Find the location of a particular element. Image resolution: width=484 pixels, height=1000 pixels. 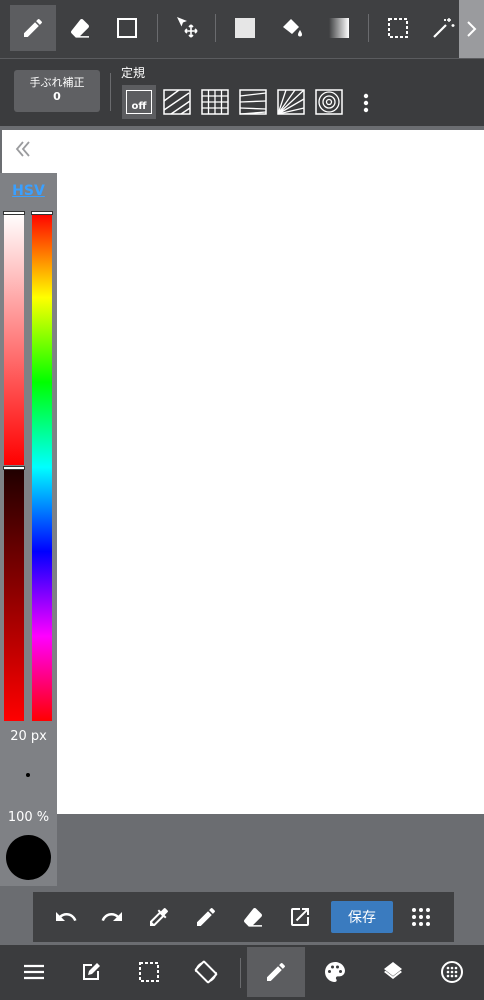

tool-options-bar: 手ぶれ補正 0 定規 off is located at coordinates (242, 92).